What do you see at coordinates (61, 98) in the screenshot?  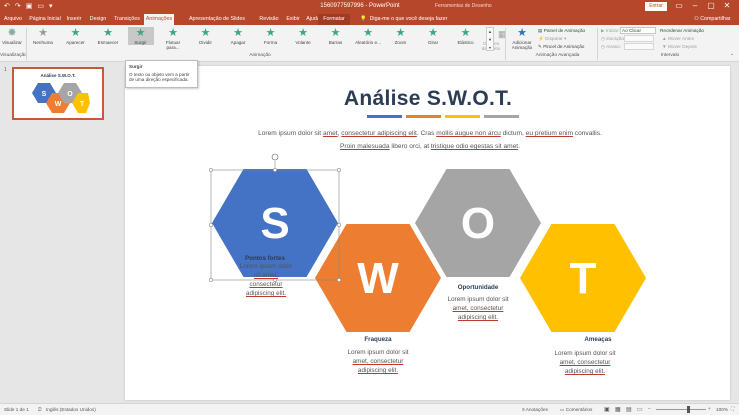 I see `thumbnail-hexes: S W O T` at bounding box center [61, 98].